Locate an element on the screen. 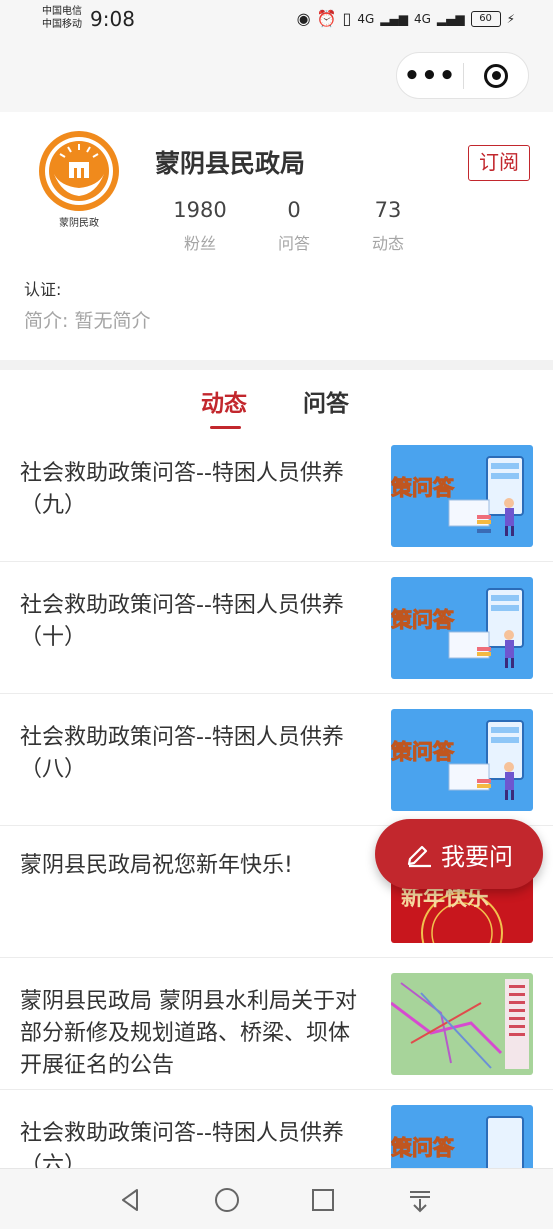 The image size is (553, 1229). feed-item-title: 社会救助政策问答--特困人员供养（十） is located at coordinates (182, 621).